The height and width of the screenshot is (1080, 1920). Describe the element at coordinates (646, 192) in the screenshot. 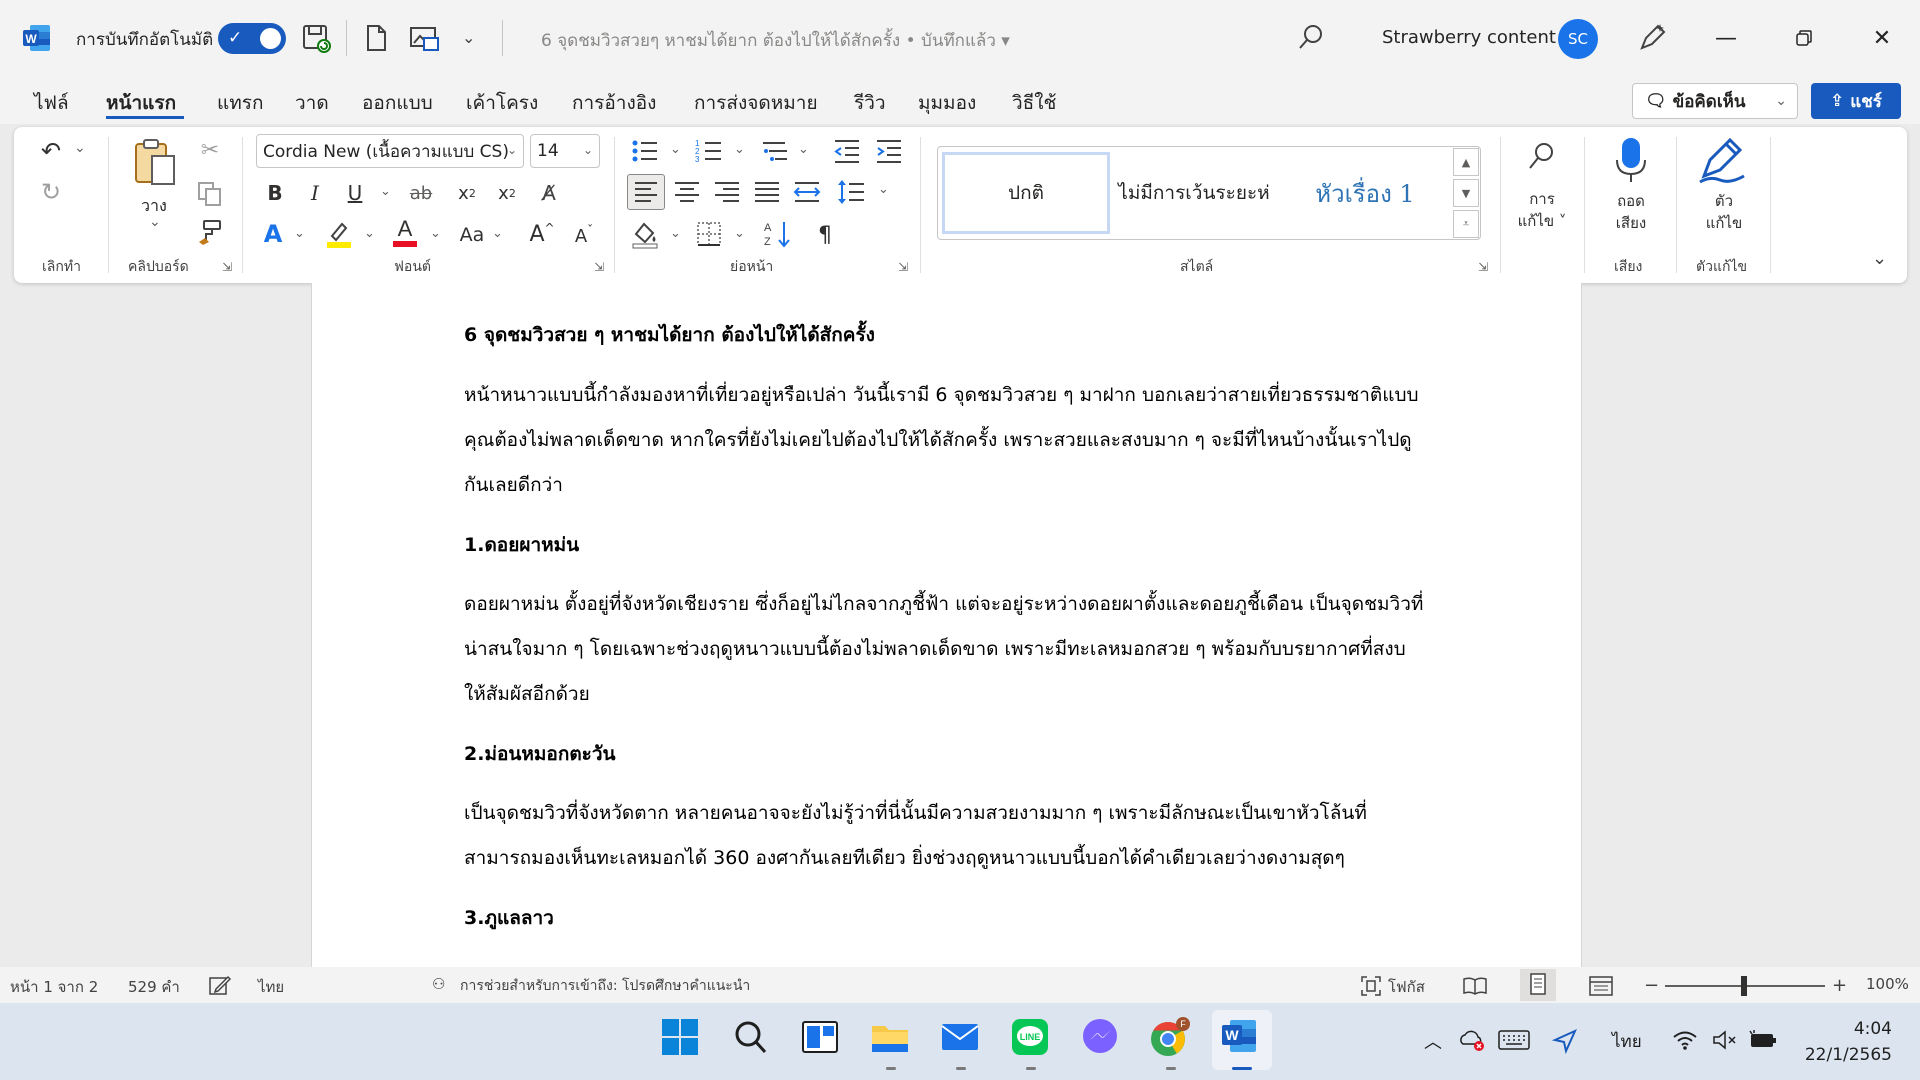

I see `align-left-button` at that location.